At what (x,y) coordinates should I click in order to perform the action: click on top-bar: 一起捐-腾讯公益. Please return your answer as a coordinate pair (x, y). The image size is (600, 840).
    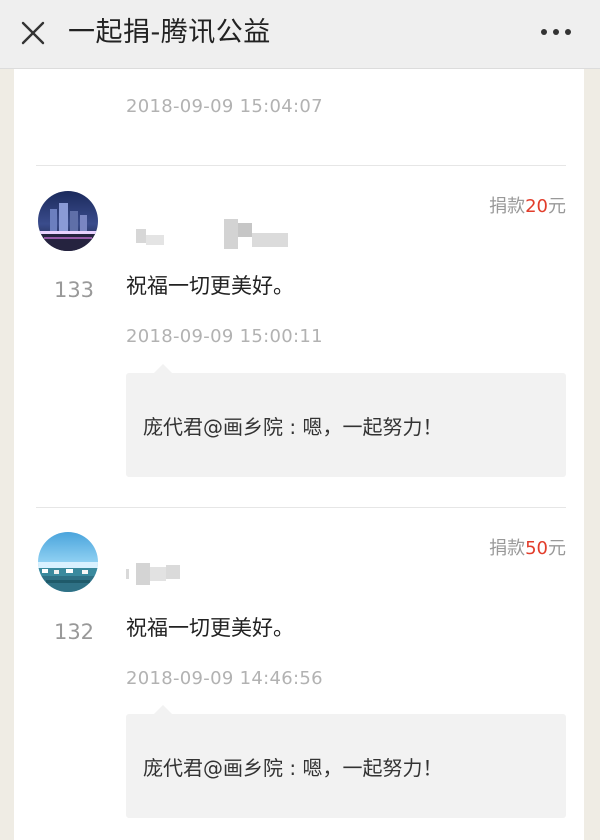
    Looking at the image, I should click on (300, 34).